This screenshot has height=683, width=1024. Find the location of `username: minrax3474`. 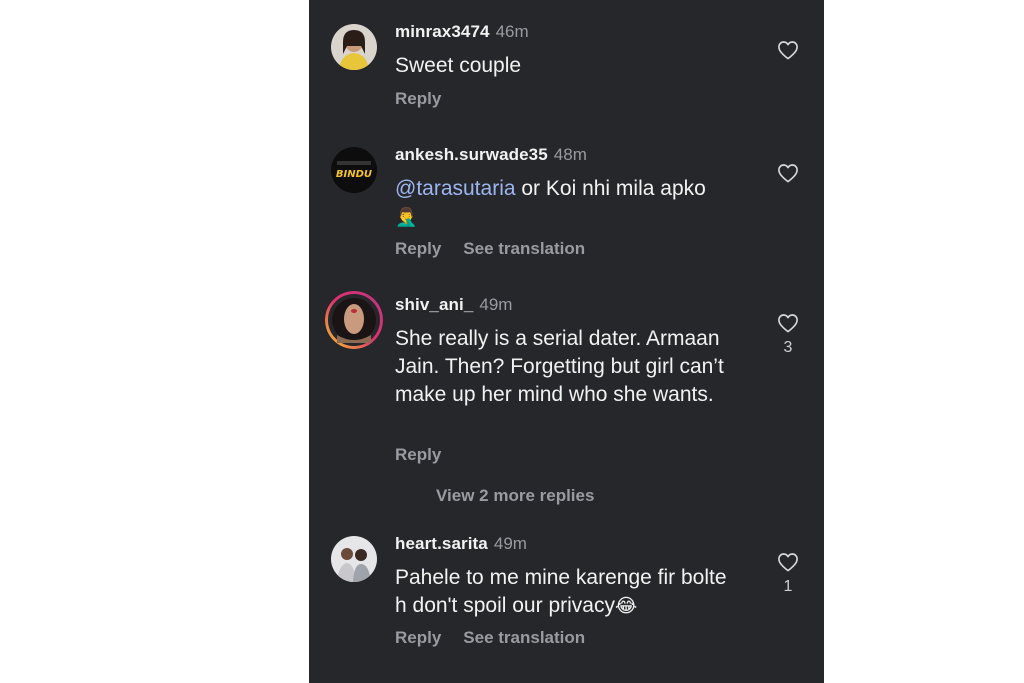

username: minrax3474 is located at coordinates (442, 31).